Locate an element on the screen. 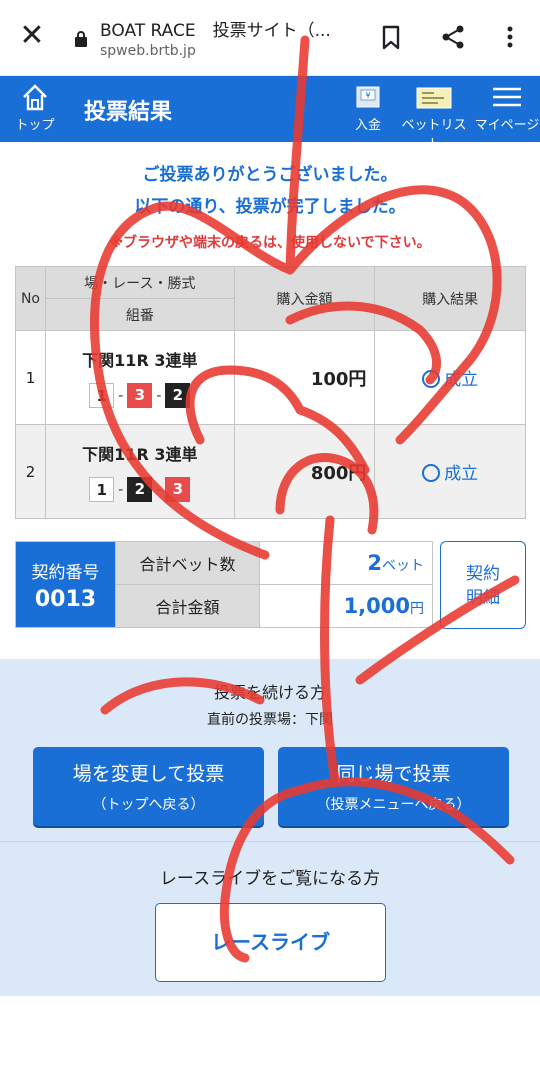 Image resolution: width=540 pixels, height=1066 pixels. previous-venue: 直前の投票場：下関 is located at coordinates (270, 720).